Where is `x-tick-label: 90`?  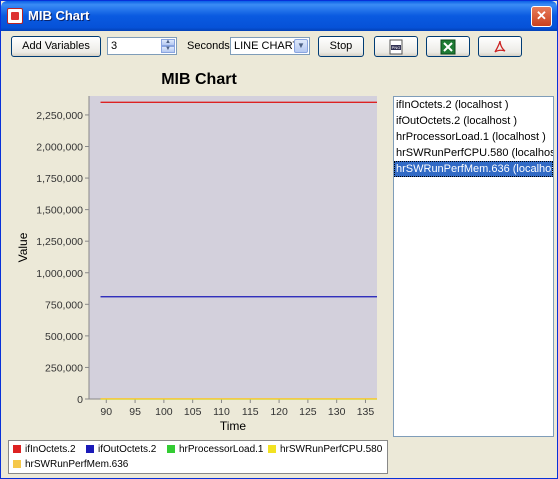
x-tick-label: 90 is located at coordinates (106, 412).